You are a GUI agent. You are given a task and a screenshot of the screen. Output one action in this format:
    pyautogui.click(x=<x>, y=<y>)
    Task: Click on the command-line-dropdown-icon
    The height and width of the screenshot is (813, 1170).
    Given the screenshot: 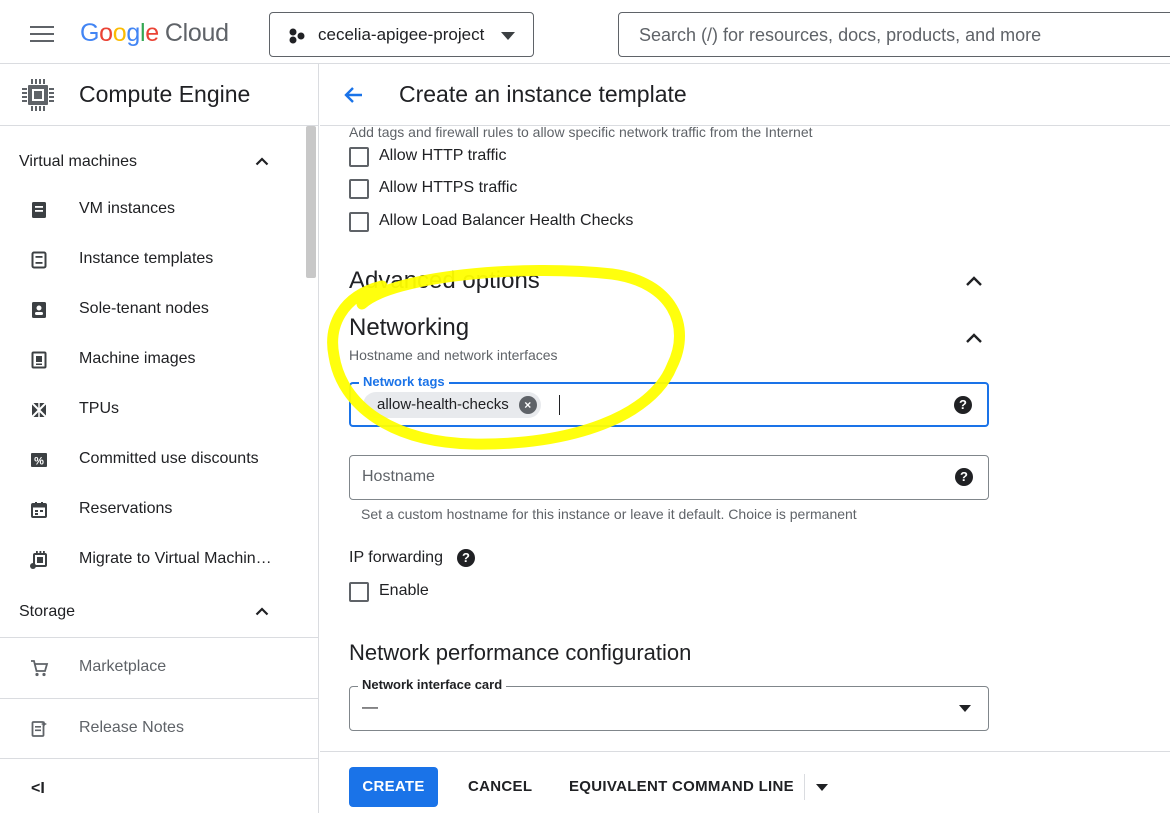 What is the action you would take?
    pyautogui.click(x=822, y=787)
    